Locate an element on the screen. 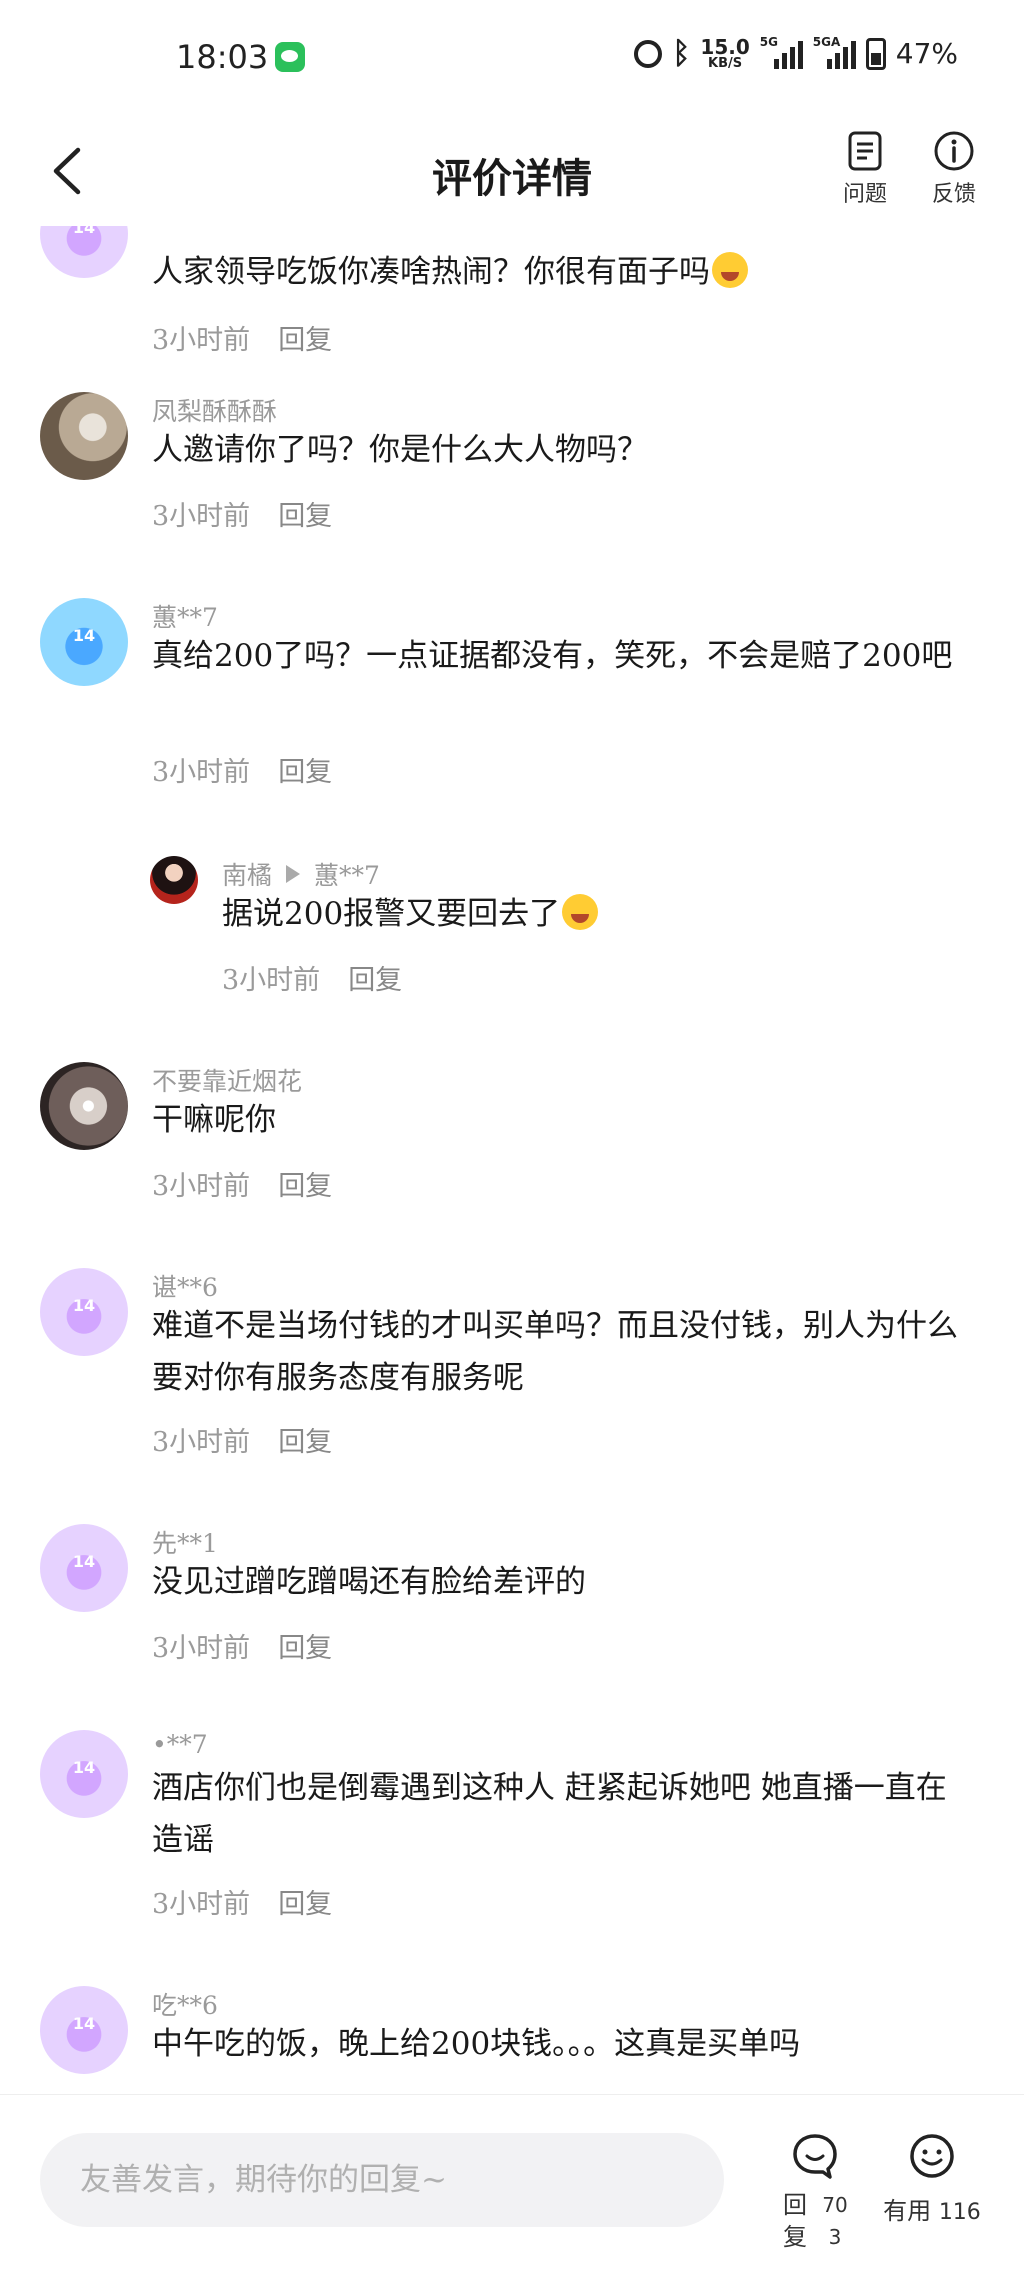 This screenshot has height=2288, width=1024. bottom-bar: 友善发言，期待你的回复~ 回复 703 有用 116 is located at coordinates (512, 2191).